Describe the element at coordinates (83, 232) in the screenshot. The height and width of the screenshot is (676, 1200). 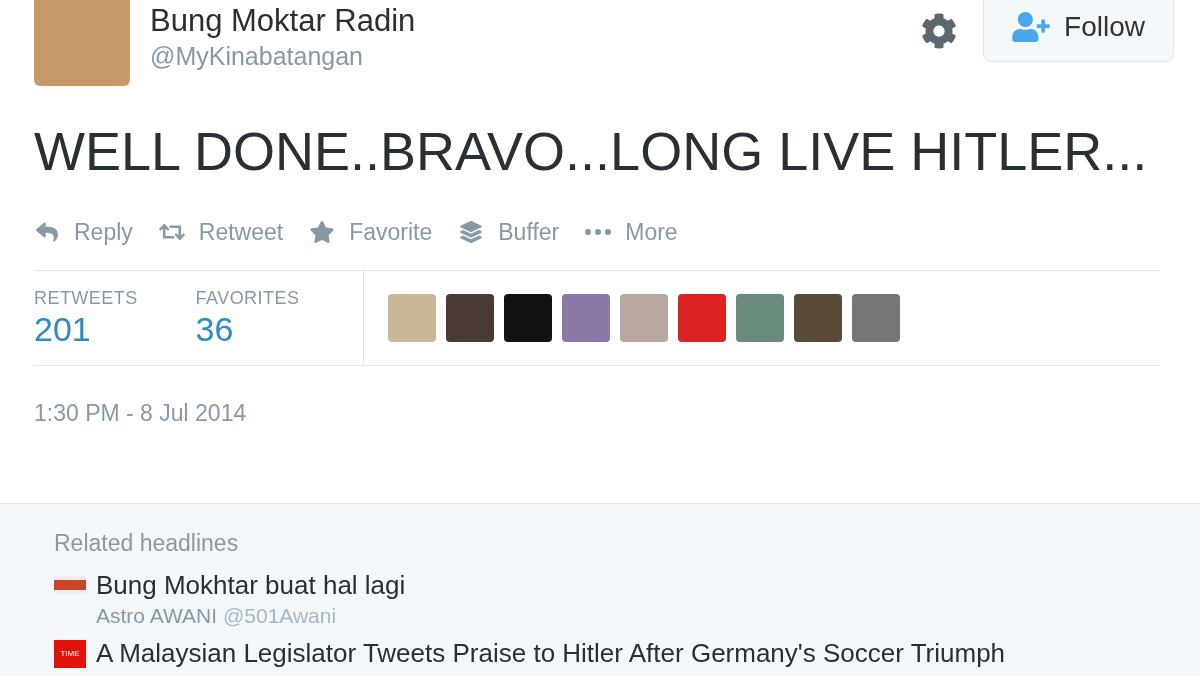
I see `reply-action: Reply` at that location.